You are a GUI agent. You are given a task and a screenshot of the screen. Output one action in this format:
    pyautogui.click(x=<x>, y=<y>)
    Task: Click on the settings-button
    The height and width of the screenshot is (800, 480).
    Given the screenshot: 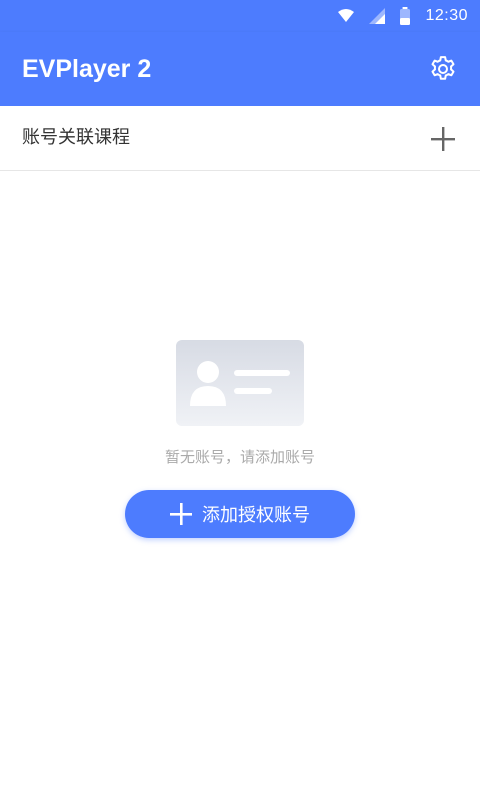 What is the action you would take?
    pyautogui.click(x=443, y=69)
    